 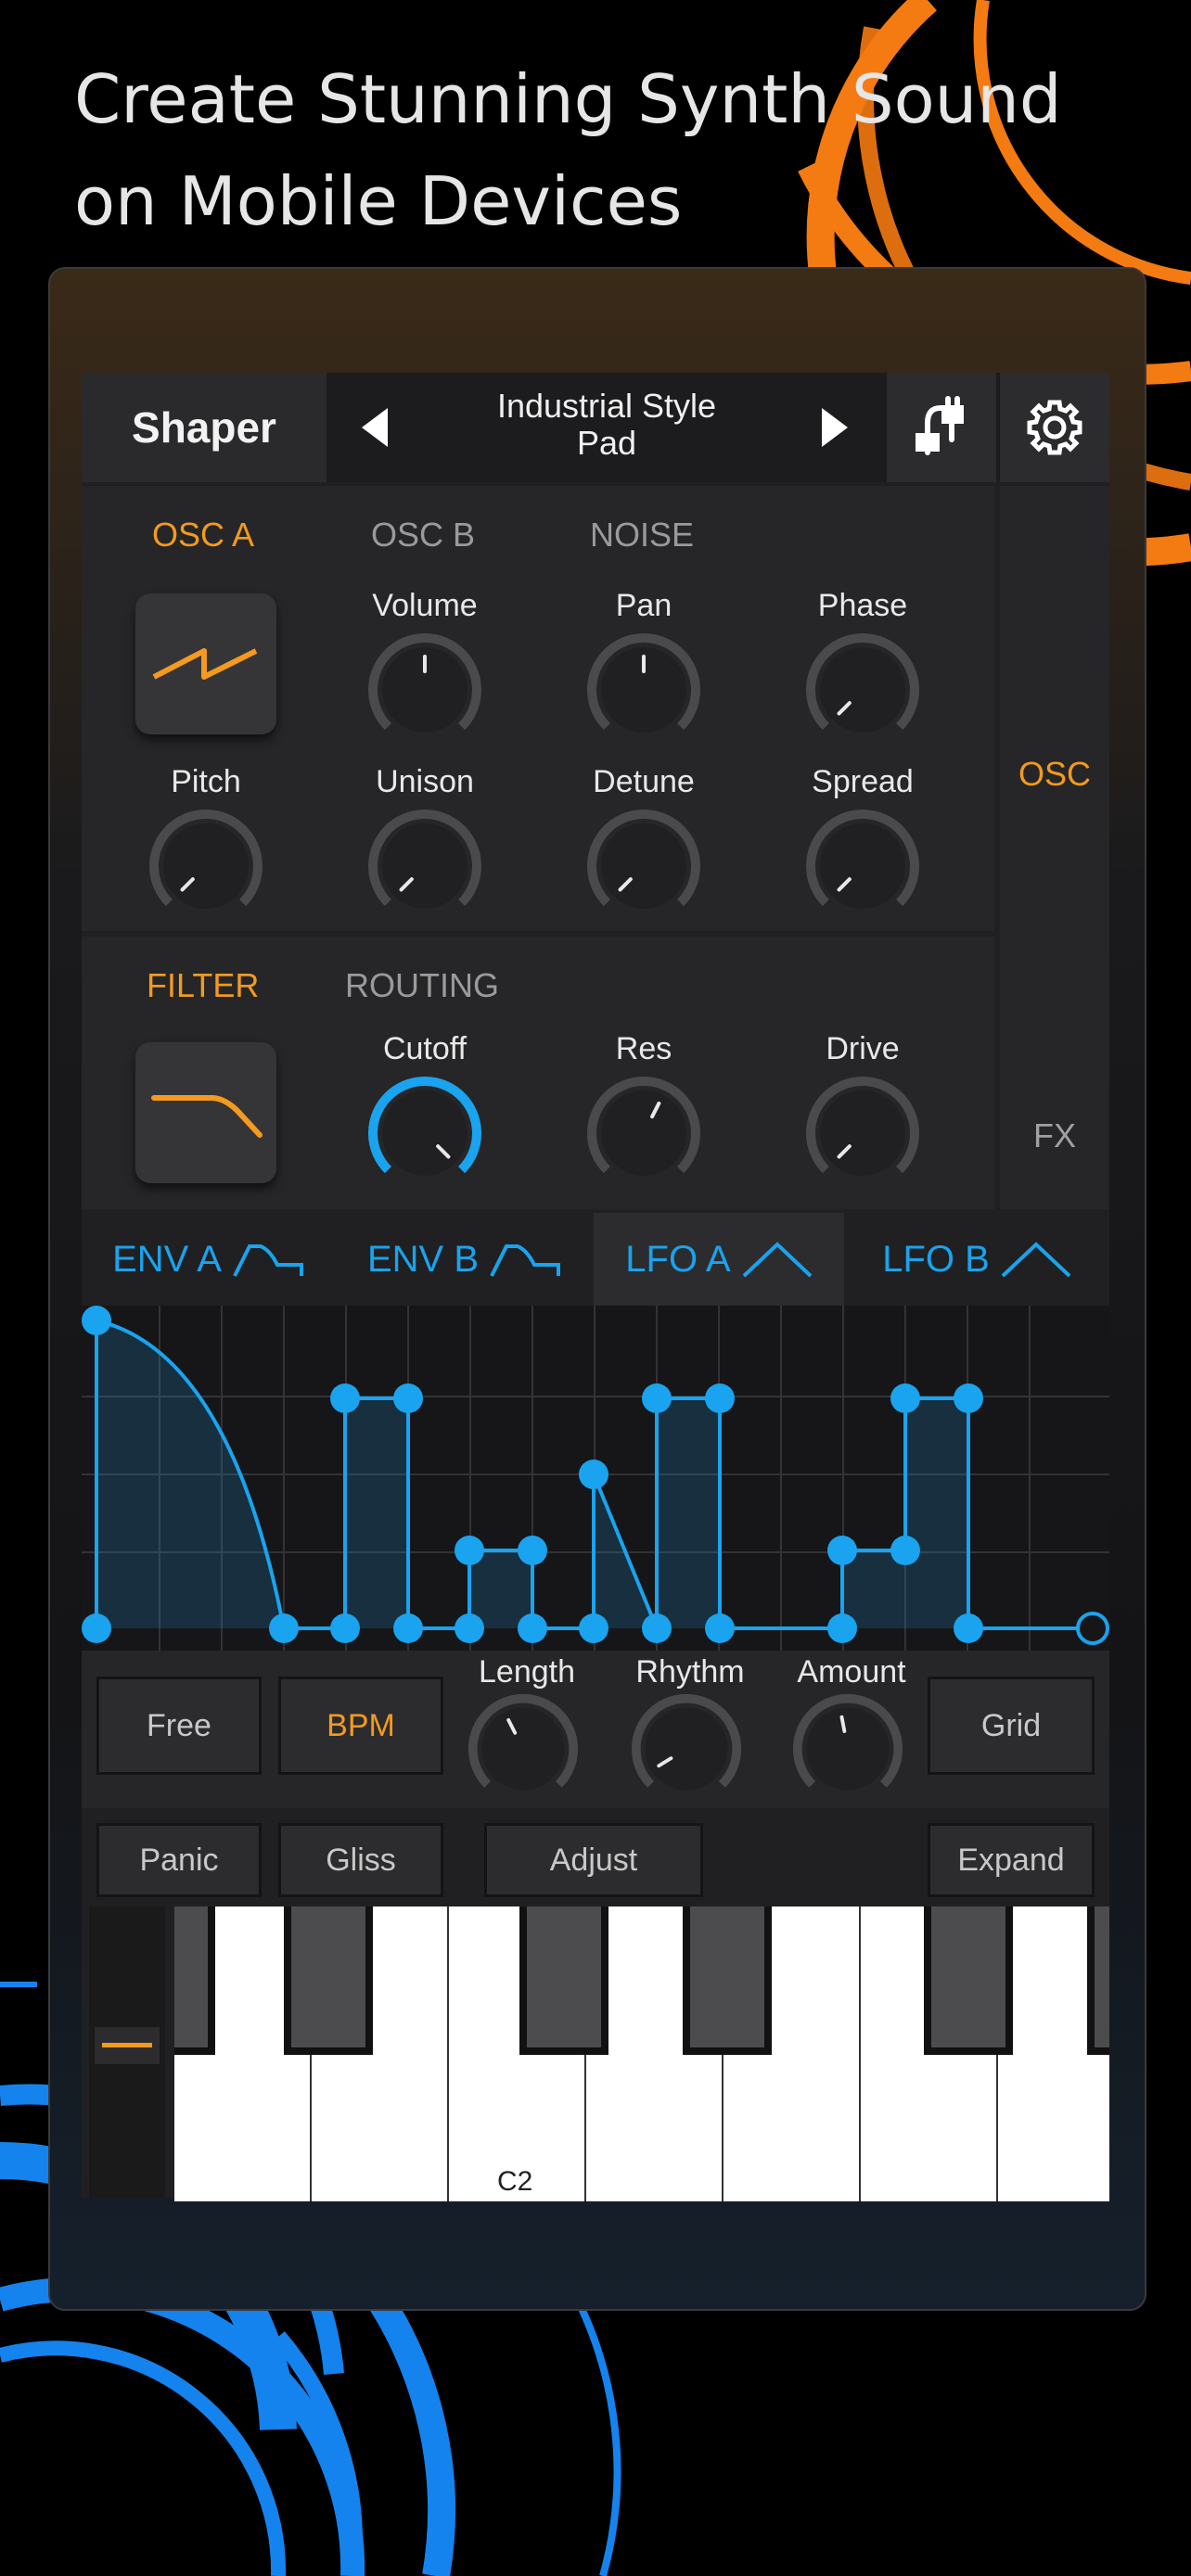 I want to click on tab-osc-a: OSC A, so click(x=203, y=535).